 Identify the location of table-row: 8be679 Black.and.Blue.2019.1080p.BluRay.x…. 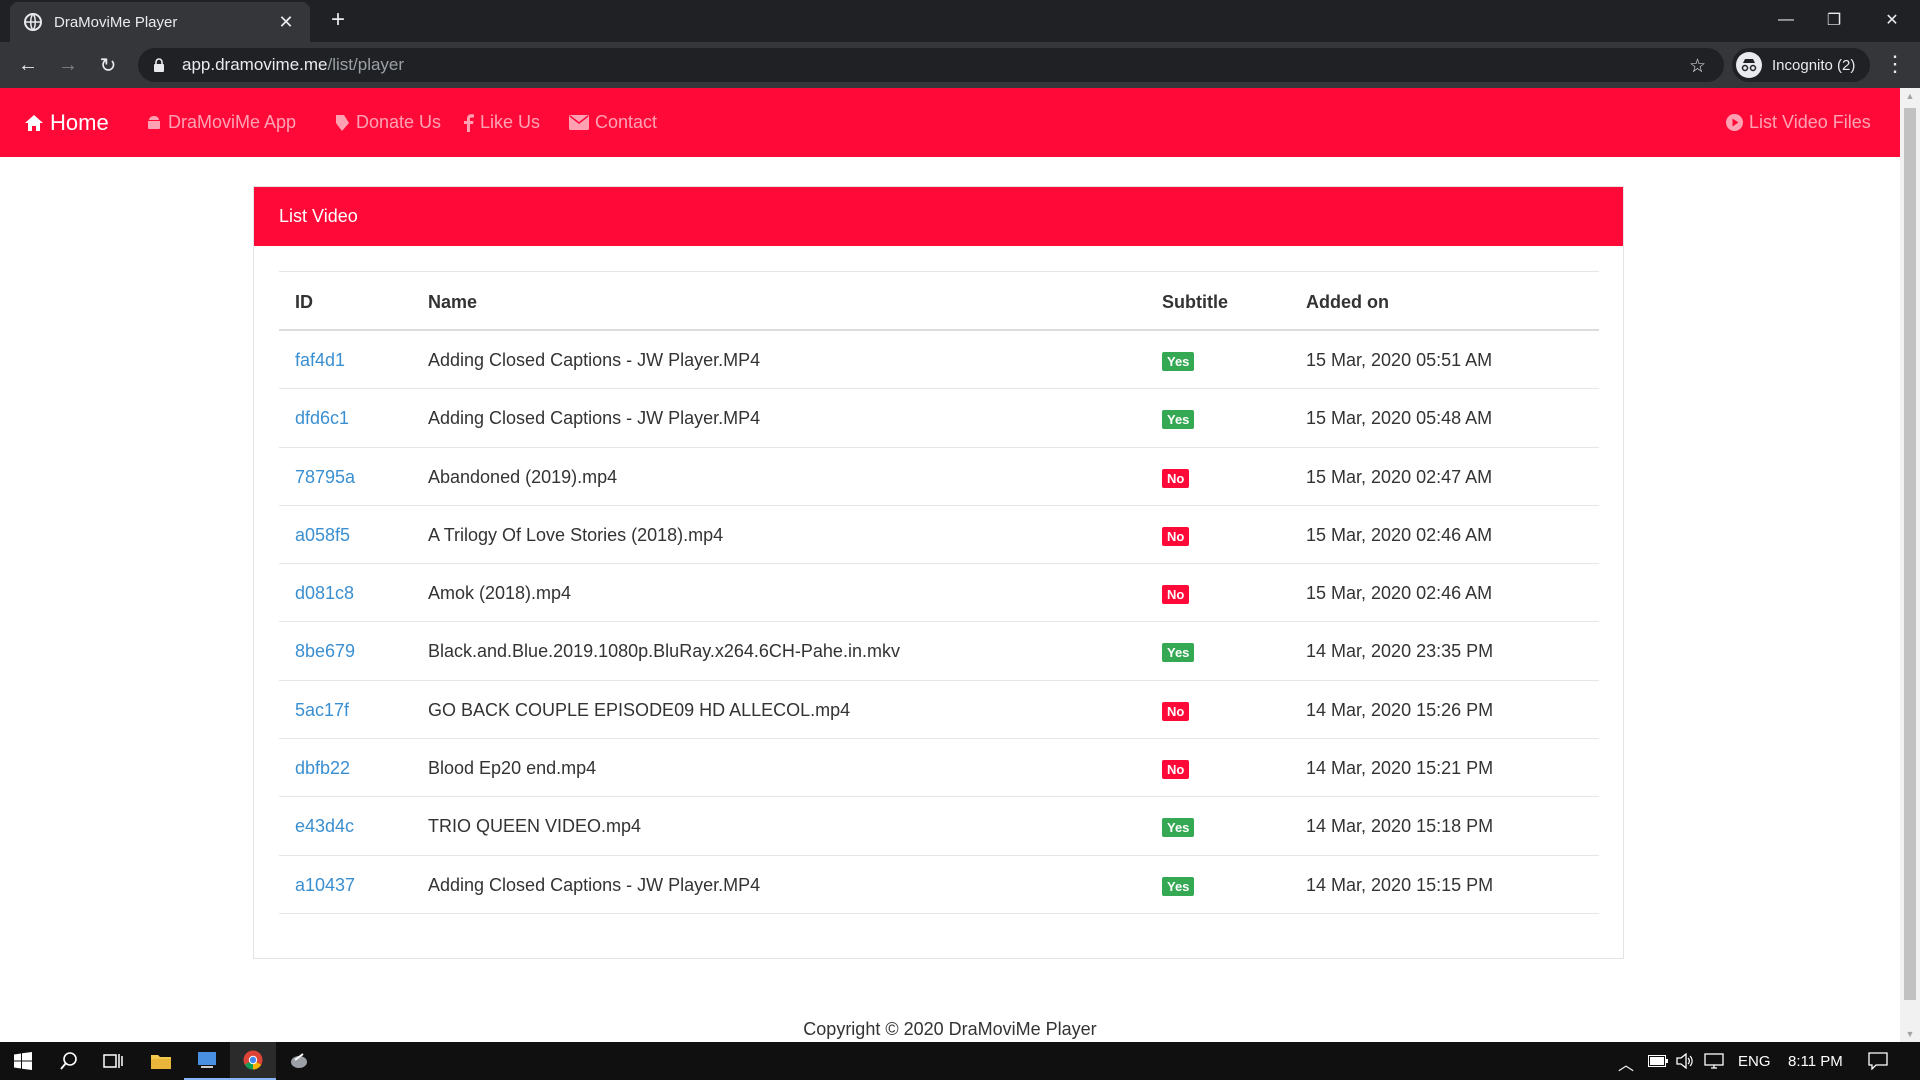
(939, 651).